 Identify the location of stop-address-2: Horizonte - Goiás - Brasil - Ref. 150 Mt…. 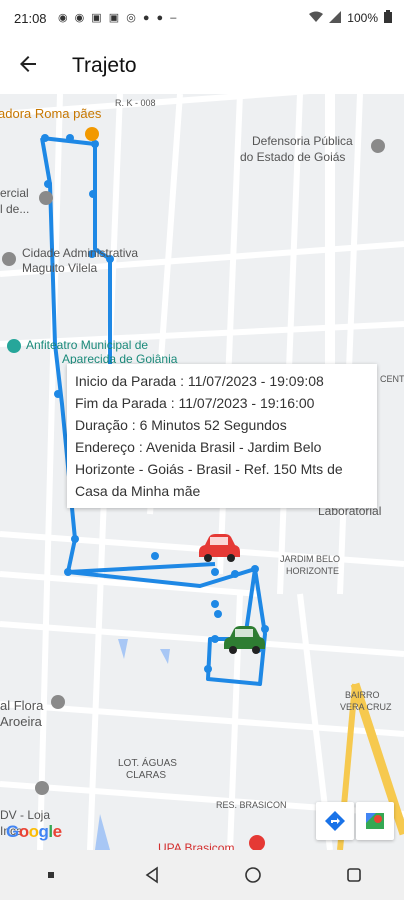
(209, 469).